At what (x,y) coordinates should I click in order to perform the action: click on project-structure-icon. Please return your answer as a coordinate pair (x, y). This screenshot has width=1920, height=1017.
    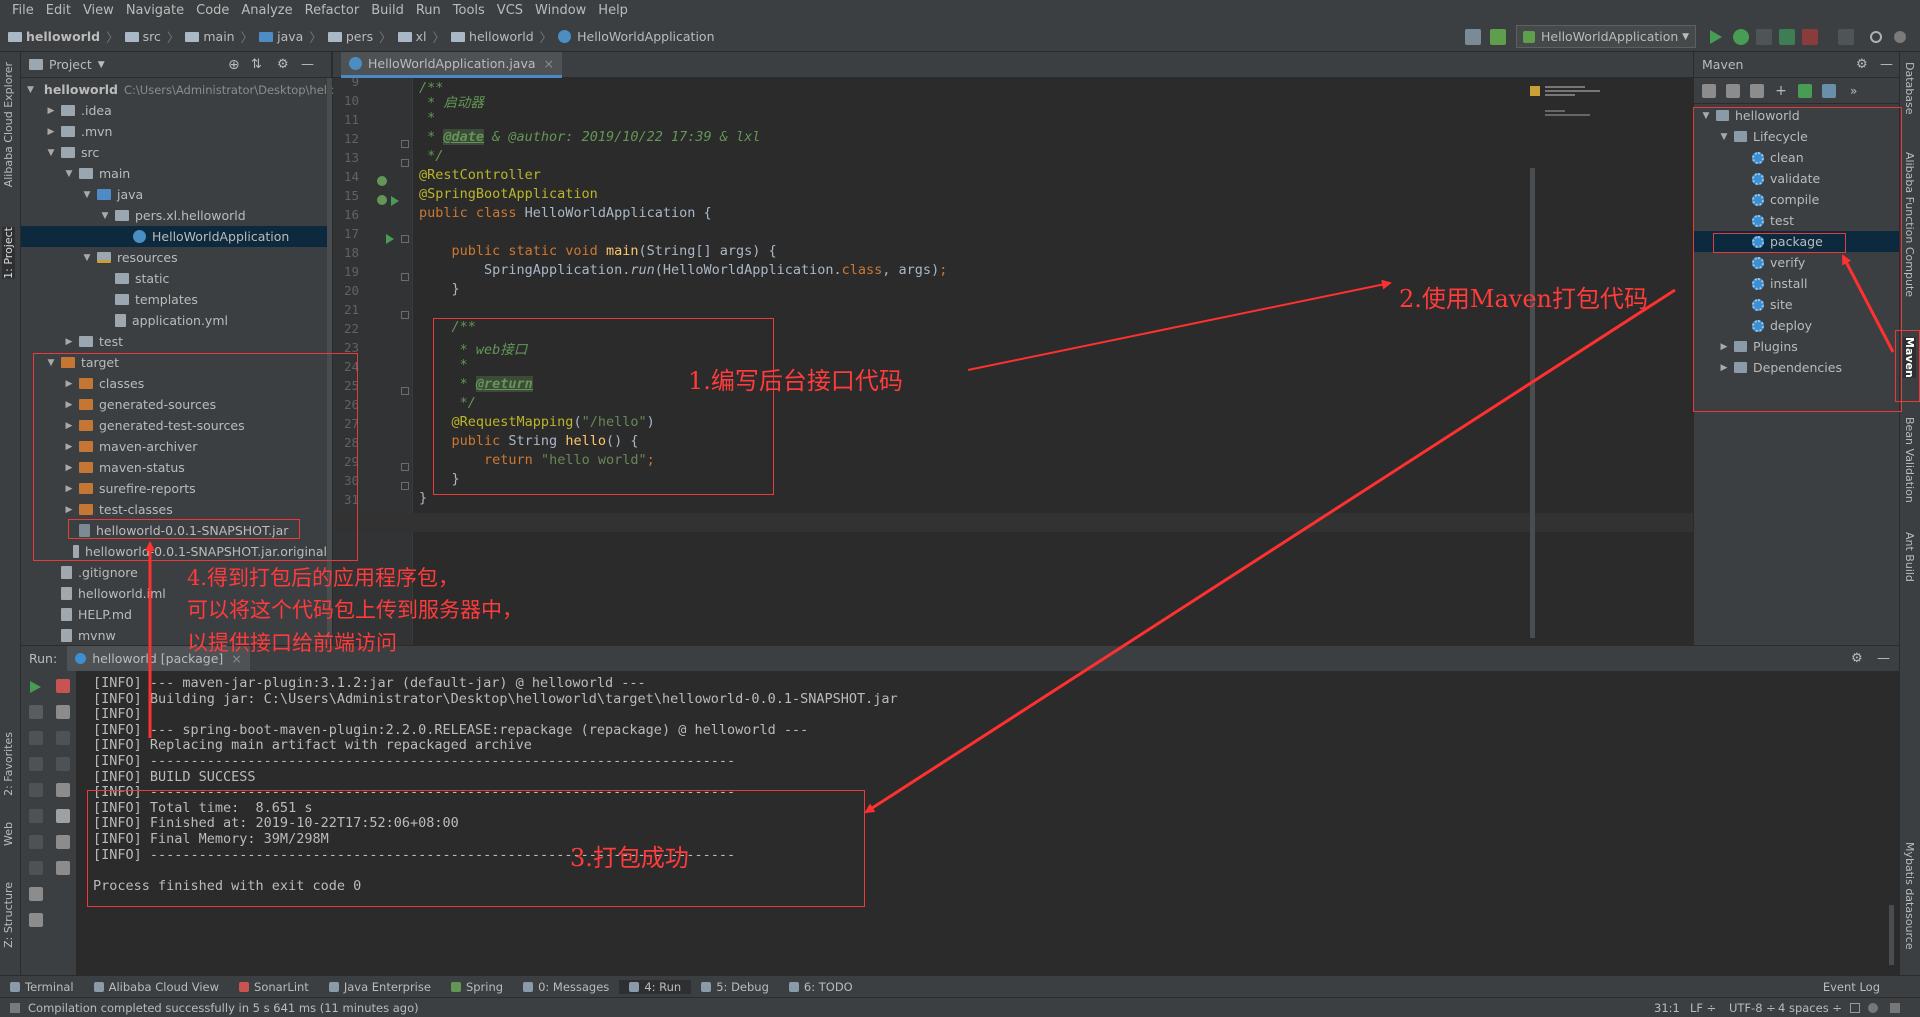
    Looking at the image, I should click on (1473, 37).